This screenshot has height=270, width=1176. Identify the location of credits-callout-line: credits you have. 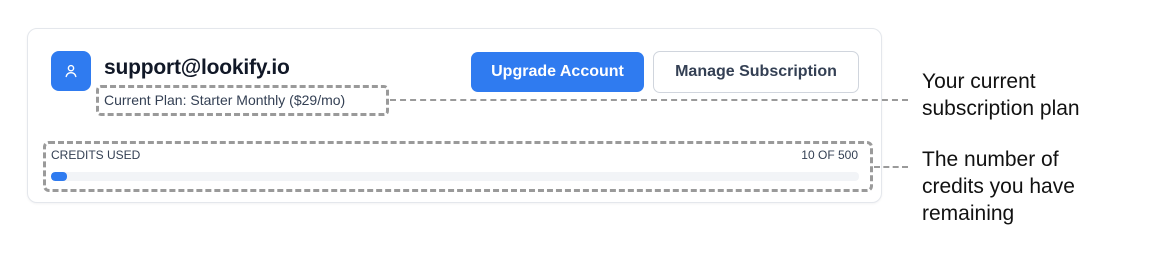
(998, 186).